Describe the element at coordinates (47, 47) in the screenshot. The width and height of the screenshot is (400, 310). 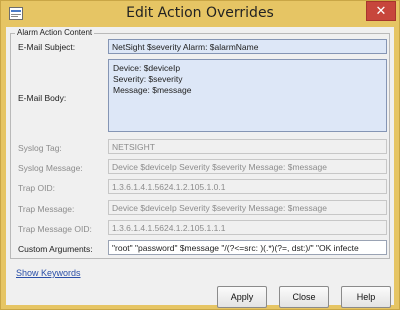
I see `email-subject-label: E-Mail Subject:` at that location.